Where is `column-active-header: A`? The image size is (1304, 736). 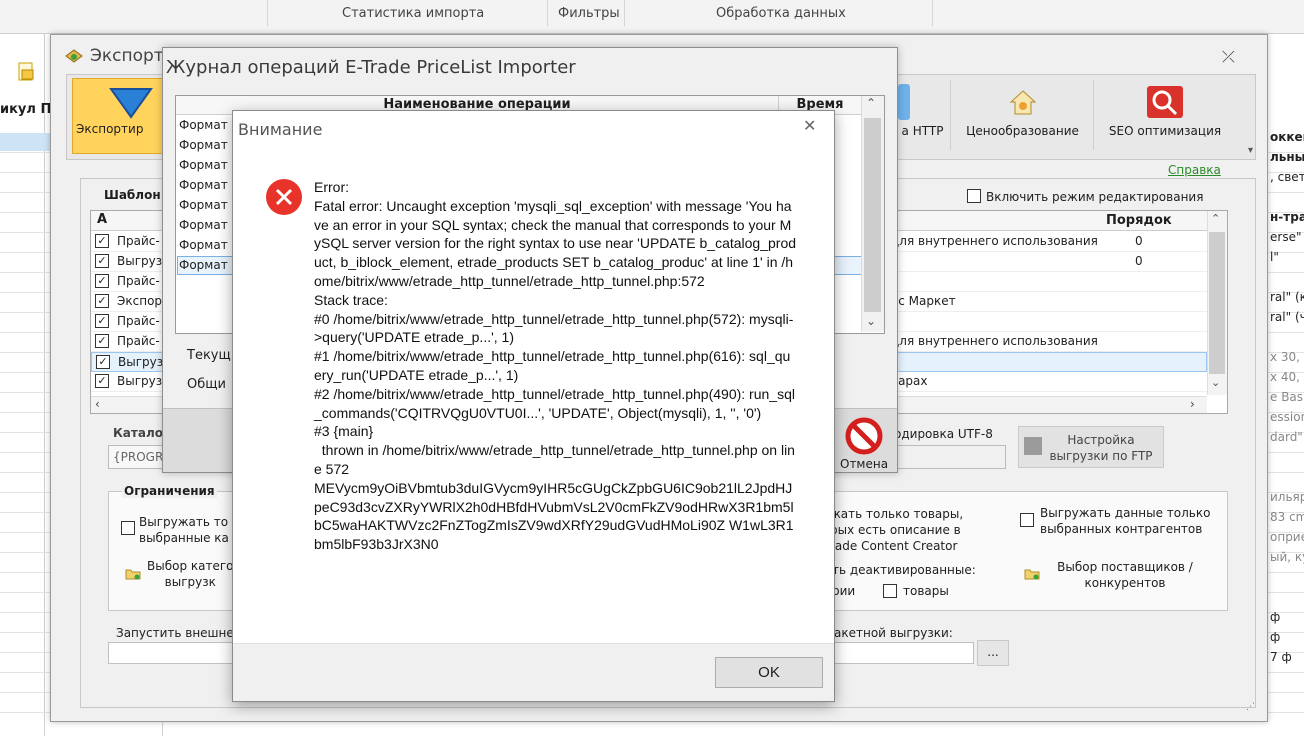
column-active-header: A is located at coordinates (102, 219).